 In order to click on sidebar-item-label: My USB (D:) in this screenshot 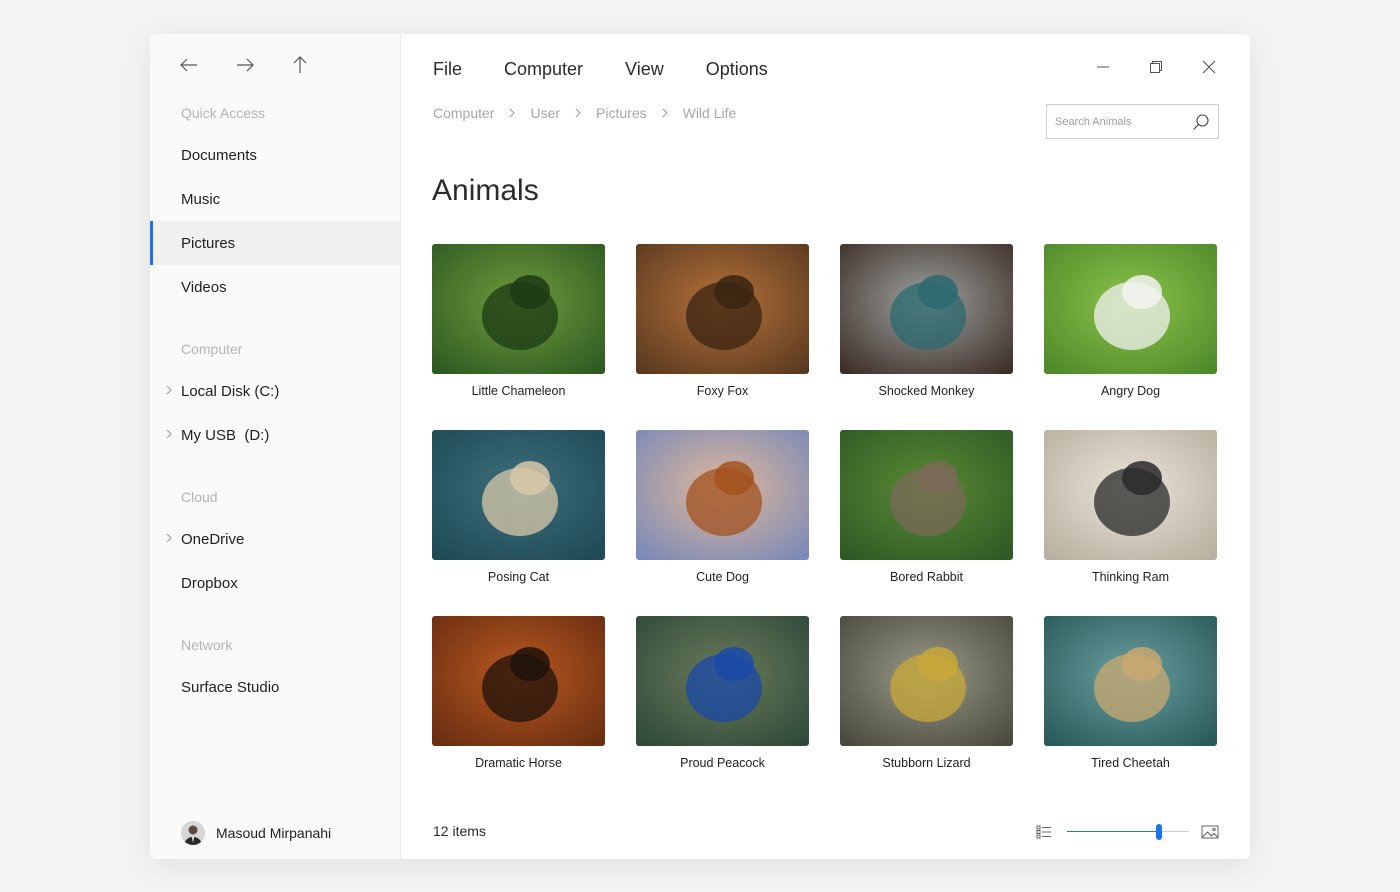, I will do `click(225, 435)`.